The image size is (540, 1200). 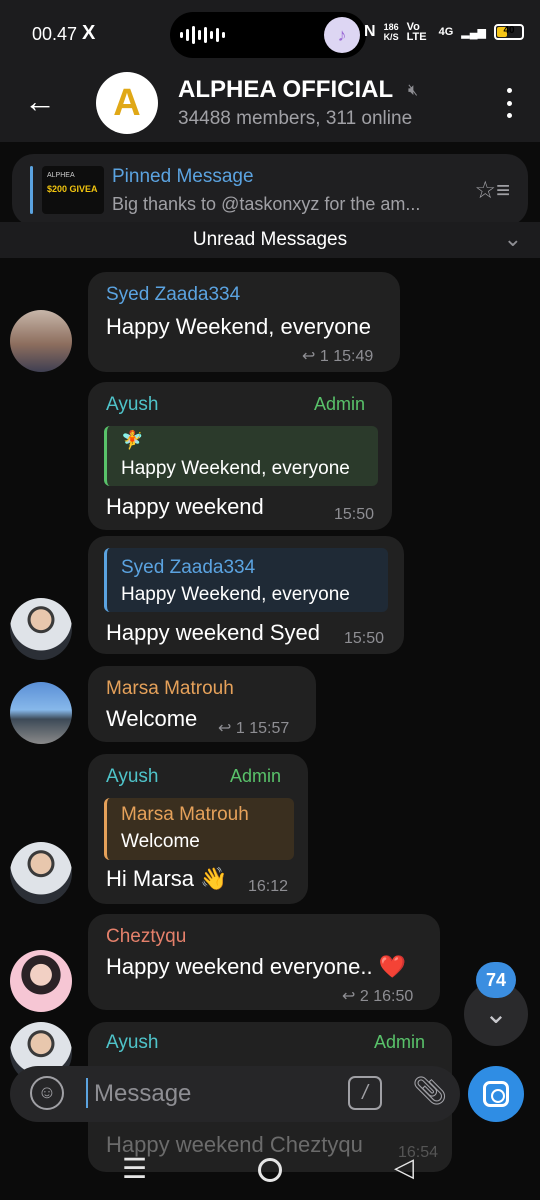 What do you see at coordinates (473, 32) in the screenshot?
I see `signal-icon: ▂▄▆` at bounding box center [473, 32].